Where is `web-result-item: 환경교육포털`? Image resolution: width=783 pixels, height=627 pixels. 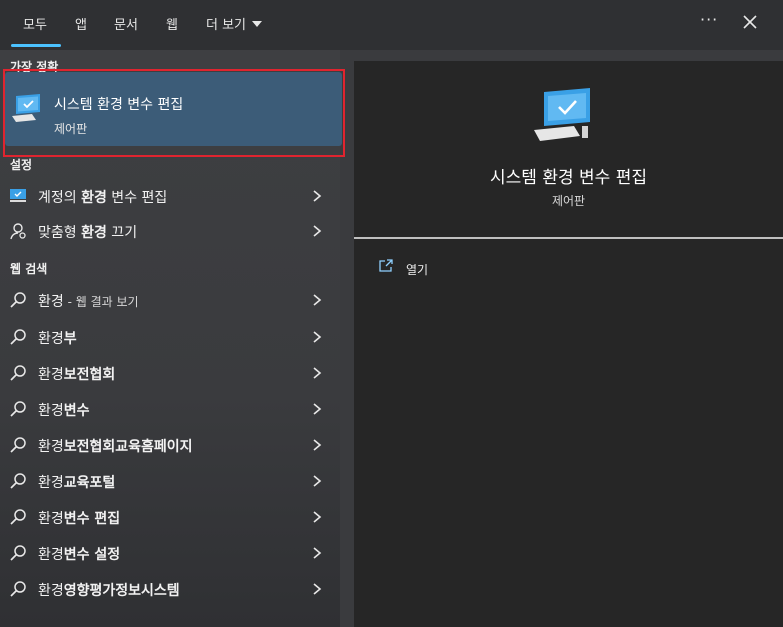 web-result-item: 환경교육포털 is located at coordinates (170, 481).